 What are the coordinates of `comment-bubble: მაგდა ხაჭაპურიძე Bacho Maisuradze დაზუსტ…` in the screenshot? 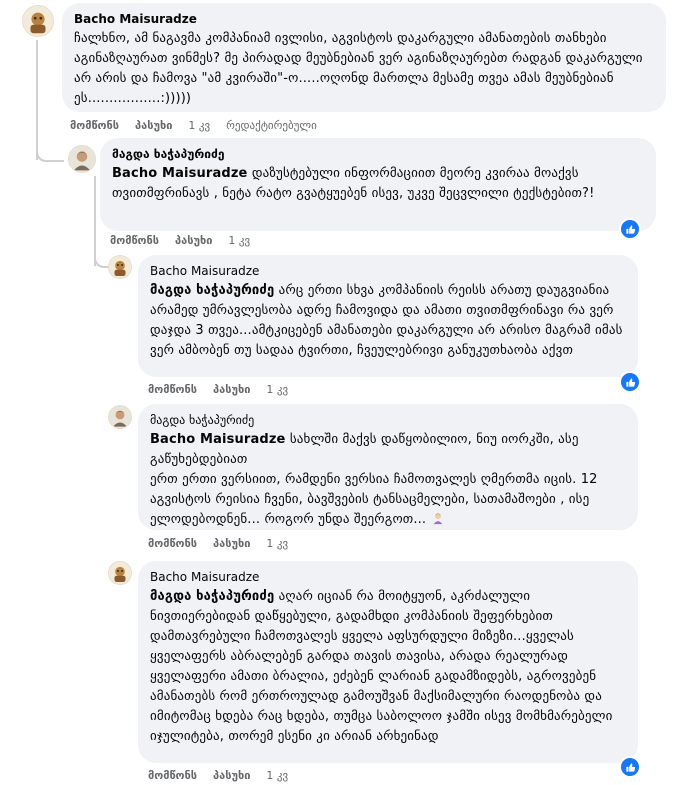 It's located at (378, 184).